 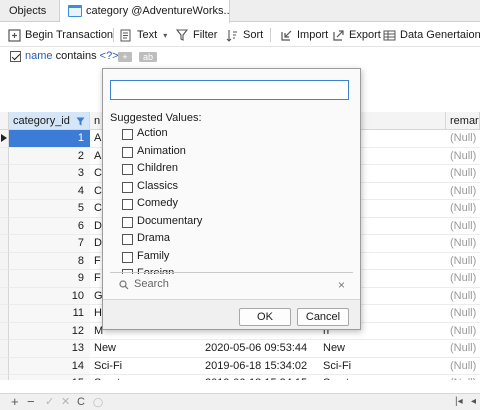 I want to click on cell-last-update: 2020-05-06 09:53:44, so click(x=260, y=349).